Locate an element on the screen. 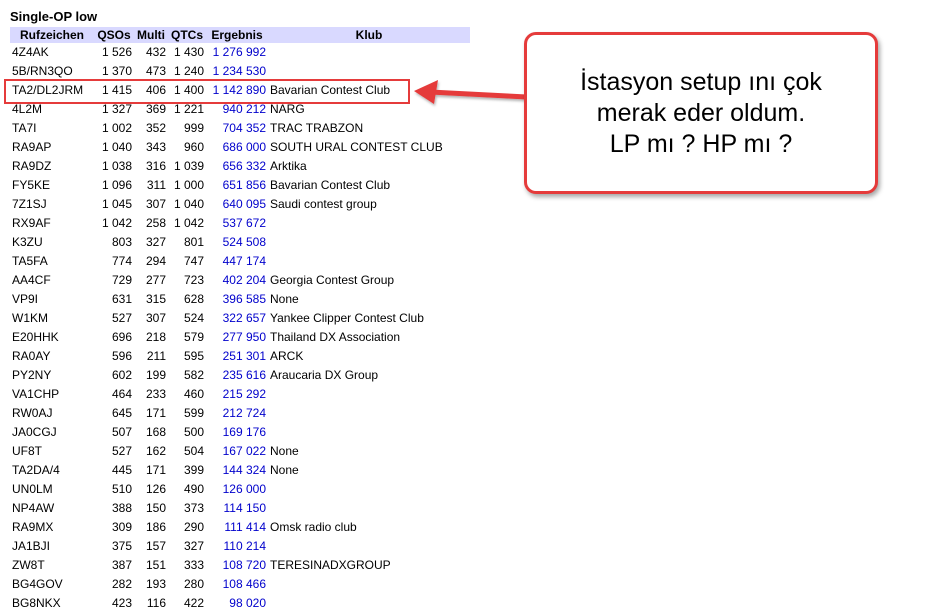 This screenshot has width=948, height=613. cell-callsign: NP4AW is located at coordinates (52, 508).